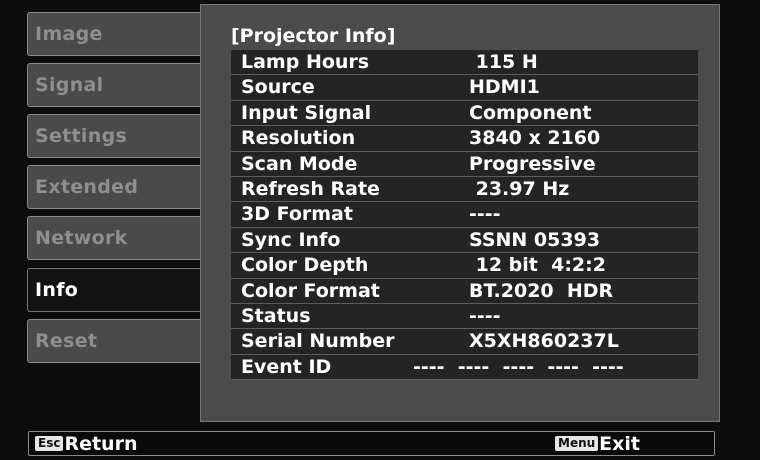 Image resolution: width=760 pixels, height=460 pixels. Describe the element at coordinates (464, 316) in the screenshot. I see `info-row-status: Status ----` at that location.